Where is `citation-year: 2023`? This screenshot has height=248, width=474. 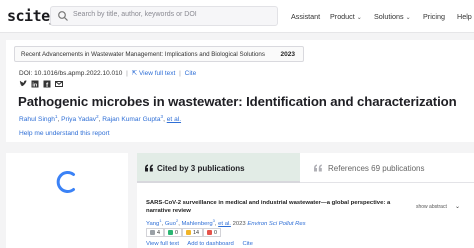 citation-year: 2023 is located at coordinates (239, 223).